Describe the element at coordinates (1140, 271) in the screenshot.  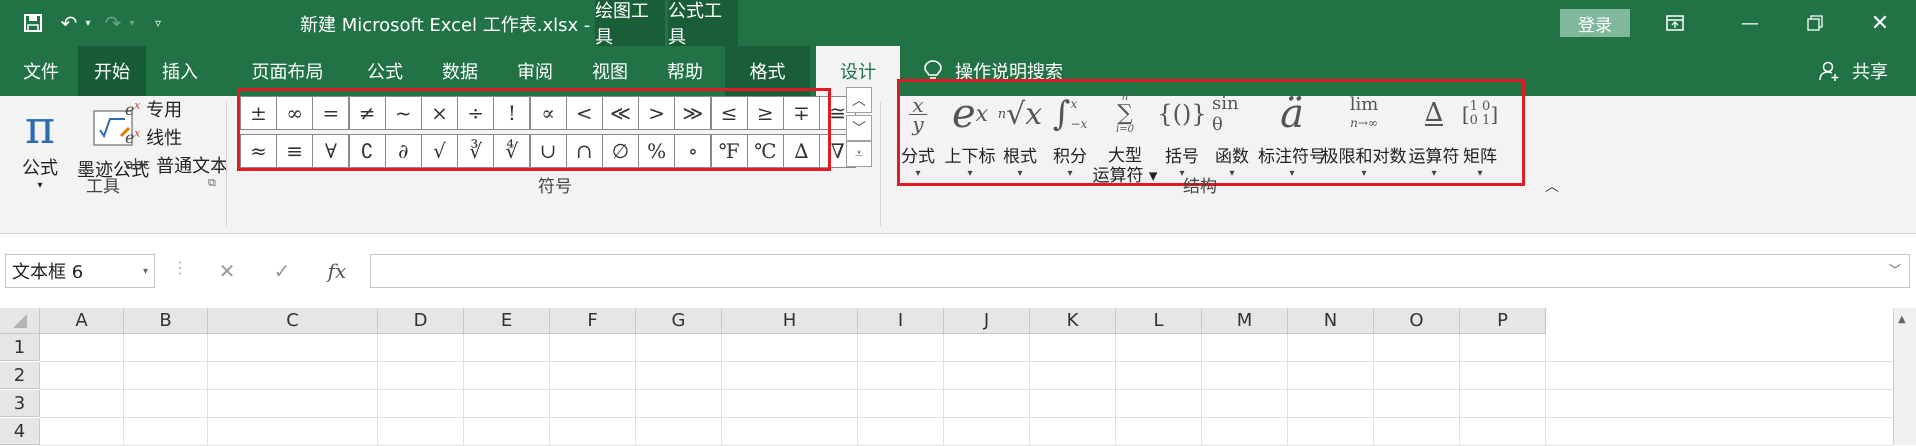
I see `formula-input: ﹀` at that location.